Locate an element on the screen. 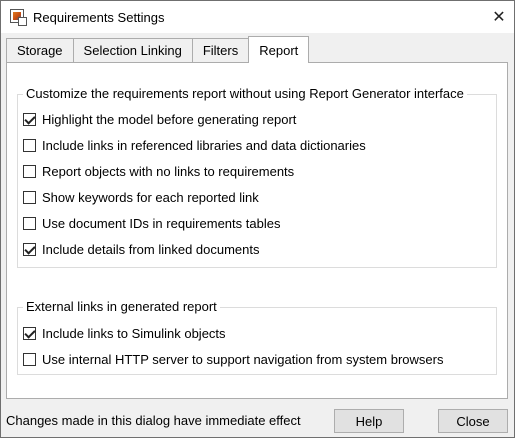 The height and width of the screenshot is (438, 515). option-include-simulink-links: Include links to Simulink objects is located at coordinates (124, 333).